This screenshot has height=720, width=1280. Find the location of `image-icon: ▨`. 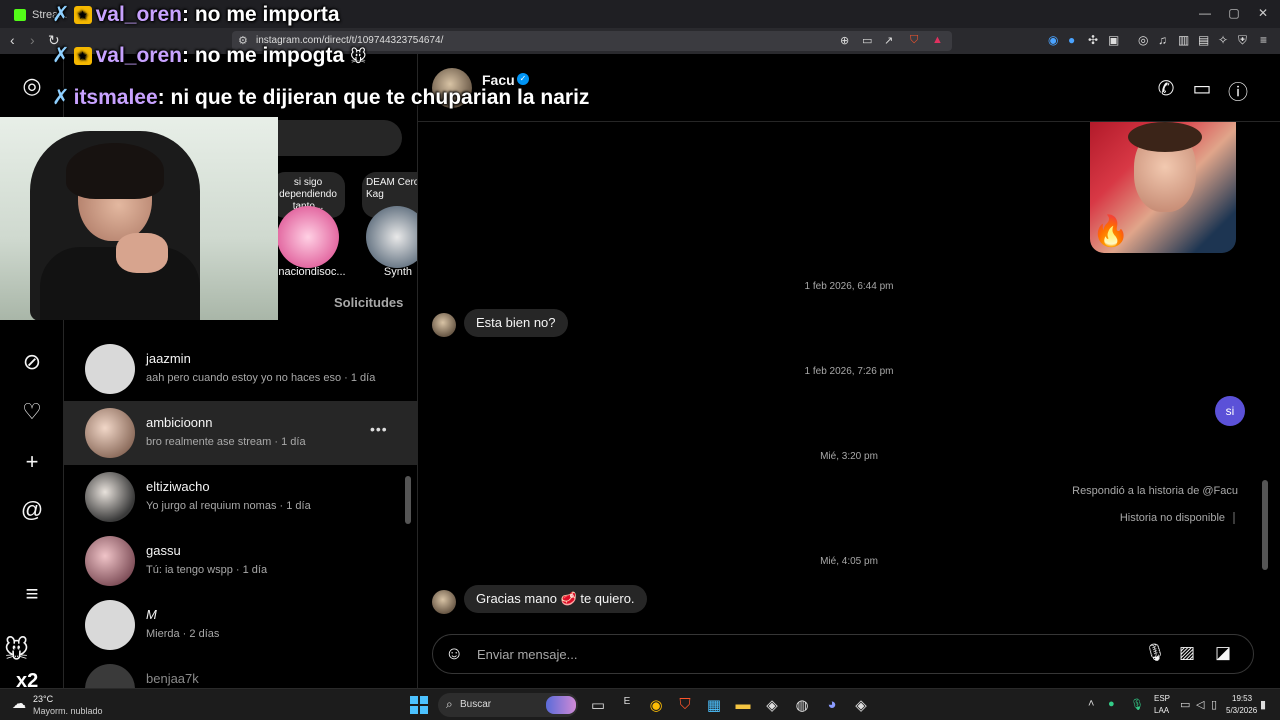

image-icon: ▨ is located at coordinates (1187, 653).